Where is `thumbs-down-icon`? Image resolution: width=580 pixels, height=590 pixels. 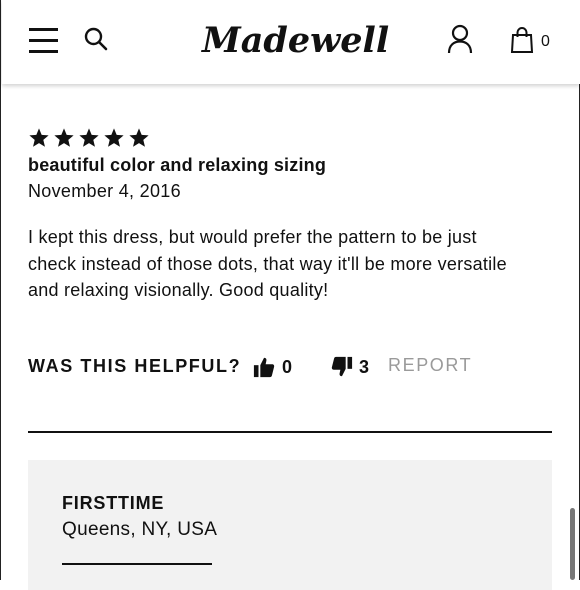
thumbs-down-icon is located at coordinates (342, 367).